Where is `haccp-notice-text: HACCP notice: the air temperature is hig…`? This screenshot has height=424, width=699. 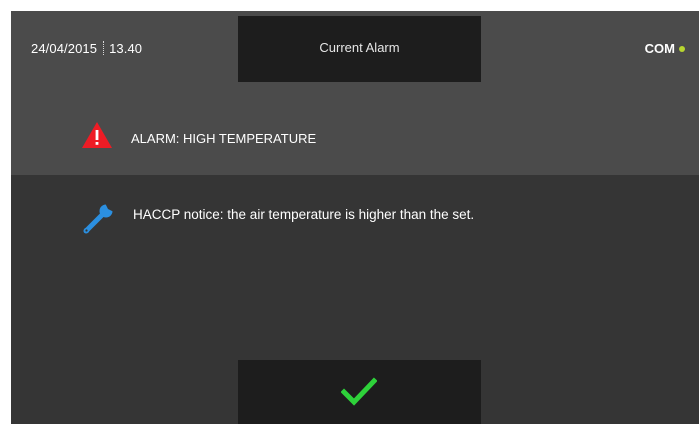 haccp-notice-text: HACCP notice: the air temperature is hig… is located at coordinates (304, 214).